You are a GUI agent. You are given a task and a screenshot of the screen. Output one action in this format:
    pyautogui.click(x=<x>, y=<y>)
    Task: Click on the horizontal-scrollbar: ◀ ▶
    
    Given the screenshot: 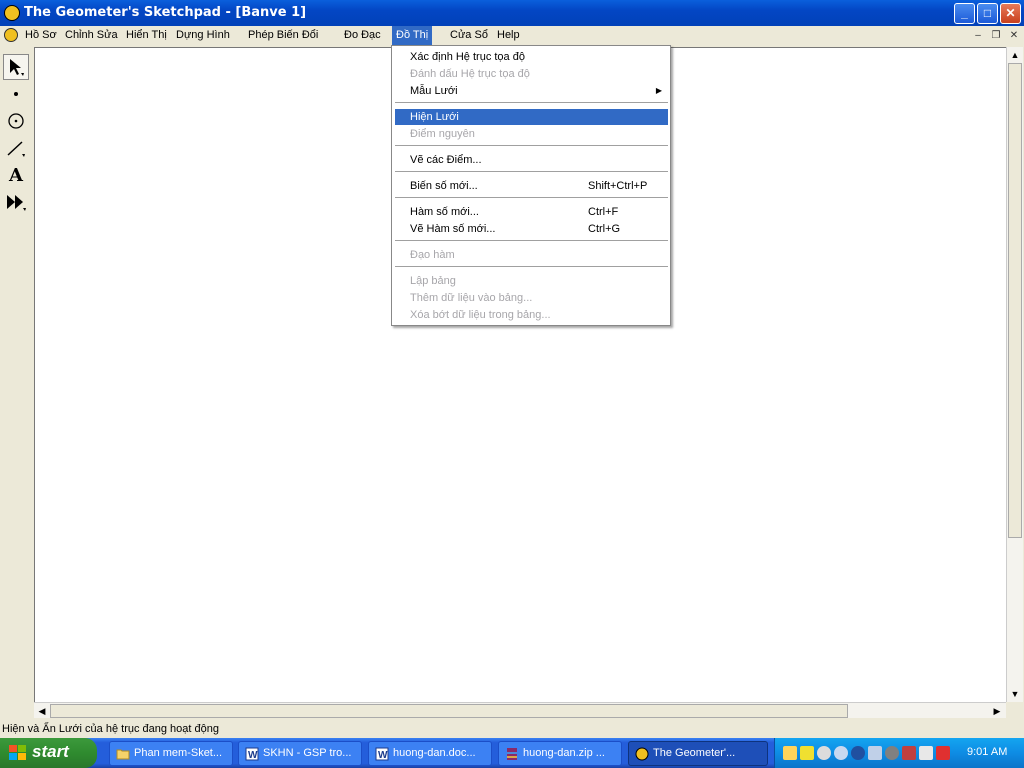 What is the action you would take?
    pyautogui.click(x=520, y=710)
    